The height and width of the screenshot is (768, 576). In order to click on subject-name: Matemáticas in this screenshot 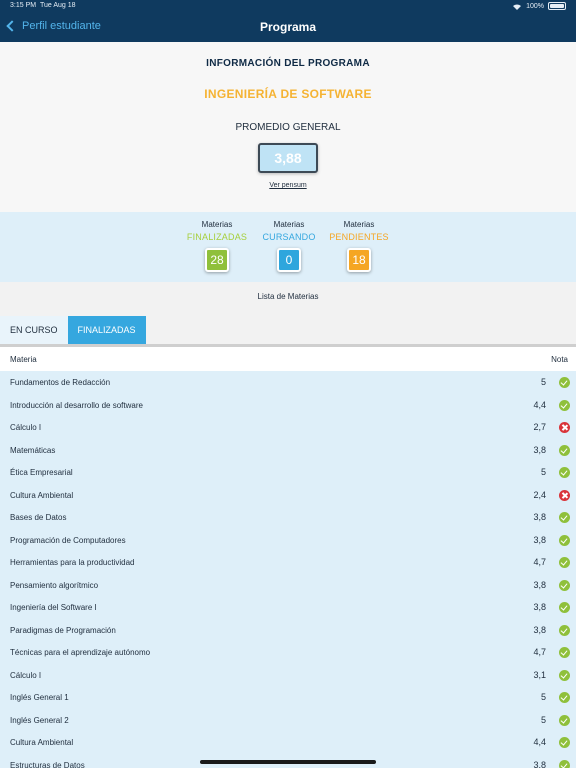, I will do `click(33, 450)`.